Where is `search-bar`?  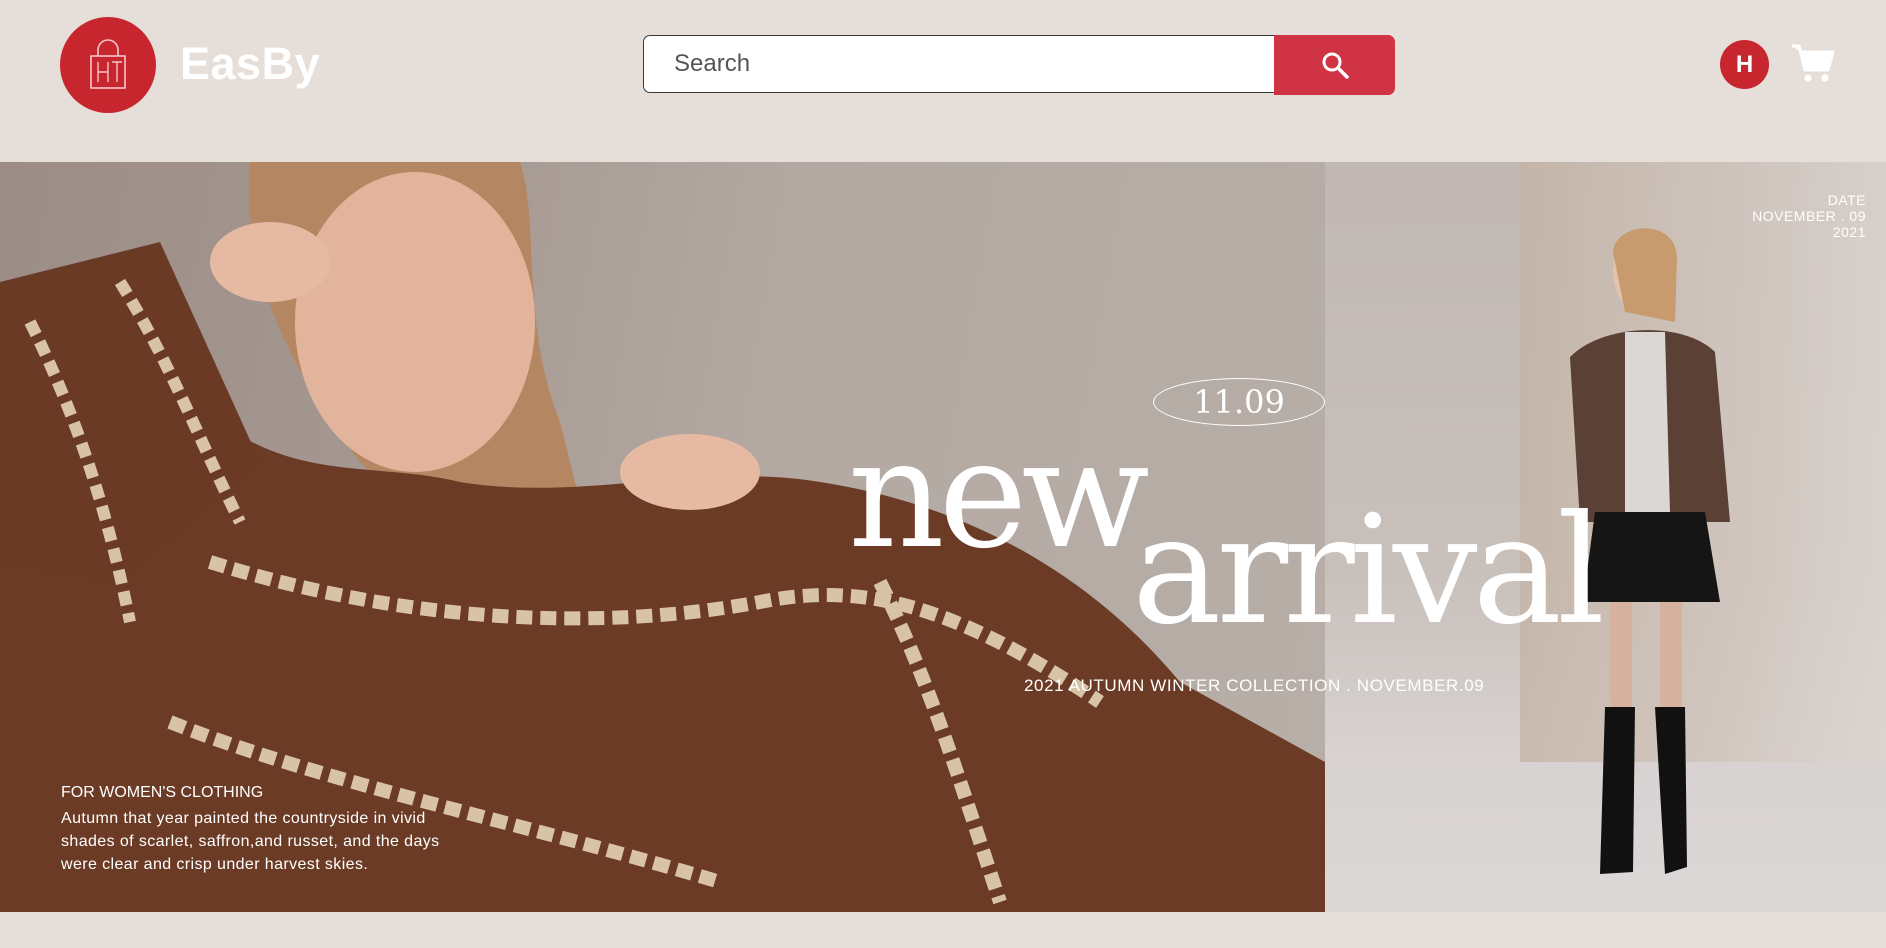 search-bar is located at coordinates (1019, 65).